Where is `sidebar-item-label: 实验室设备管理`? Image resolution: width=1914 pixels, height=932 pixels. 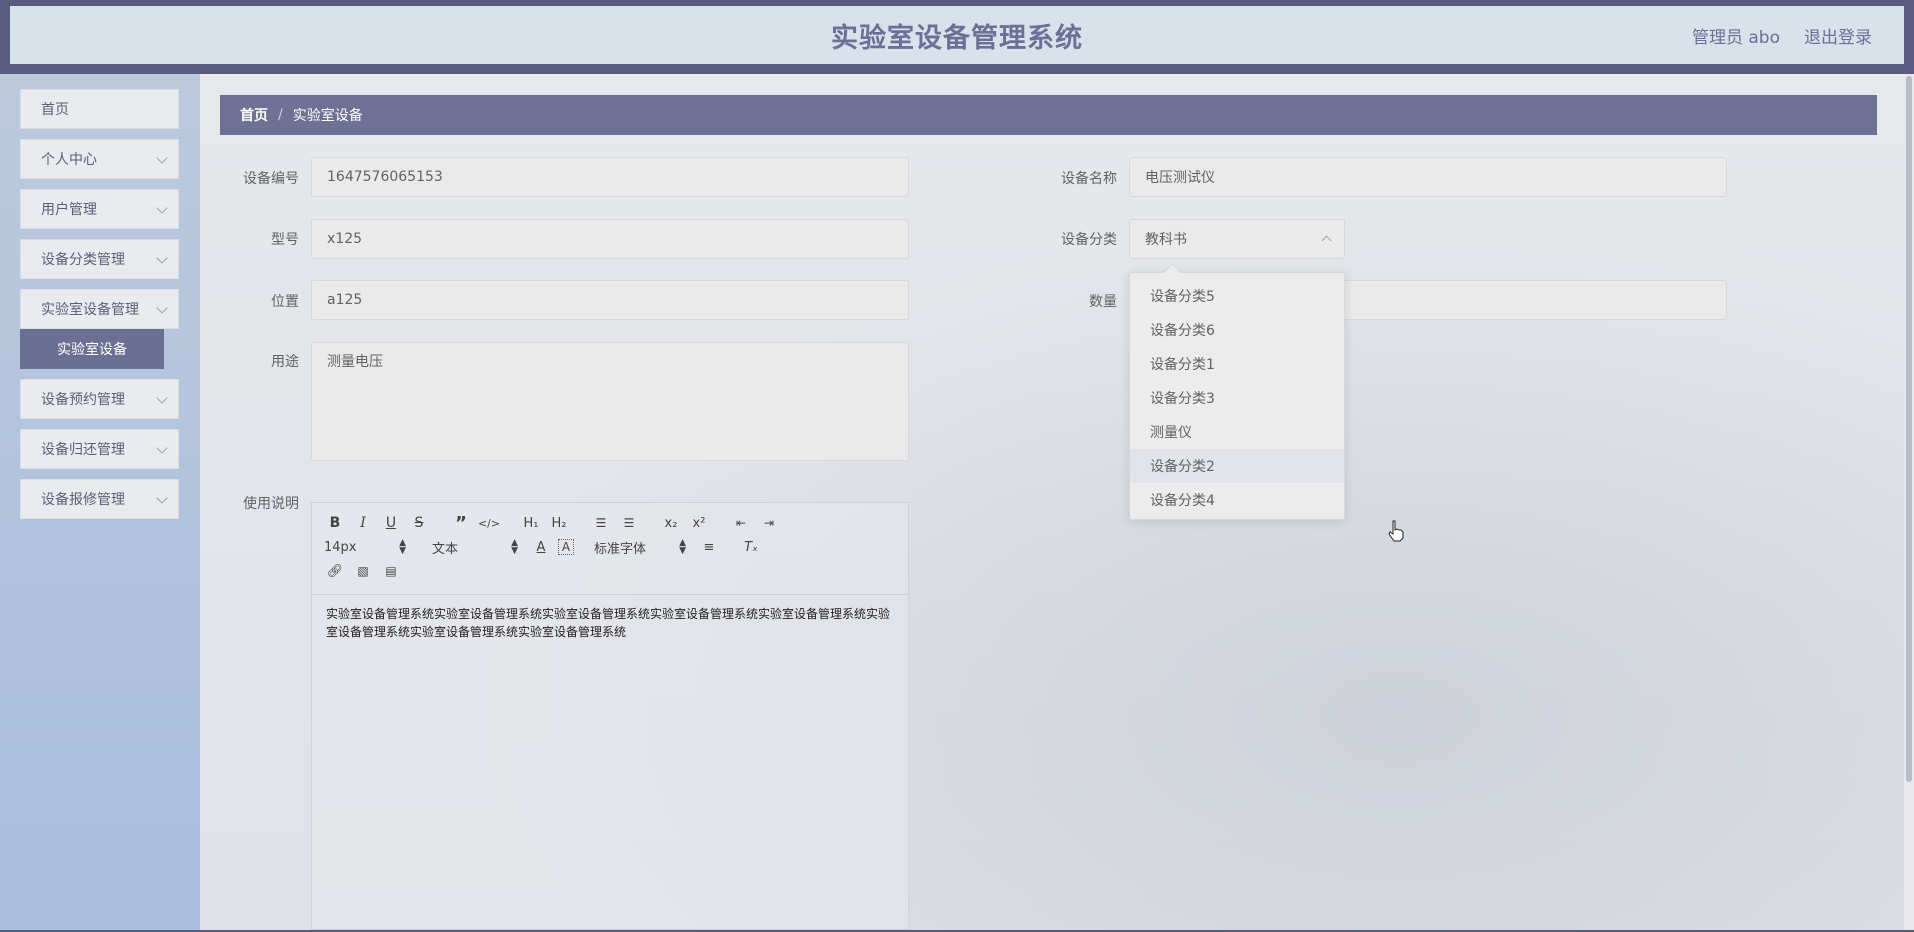 sidebar-item-label: 实验室设备管理 is located at coordinates (90, 310).